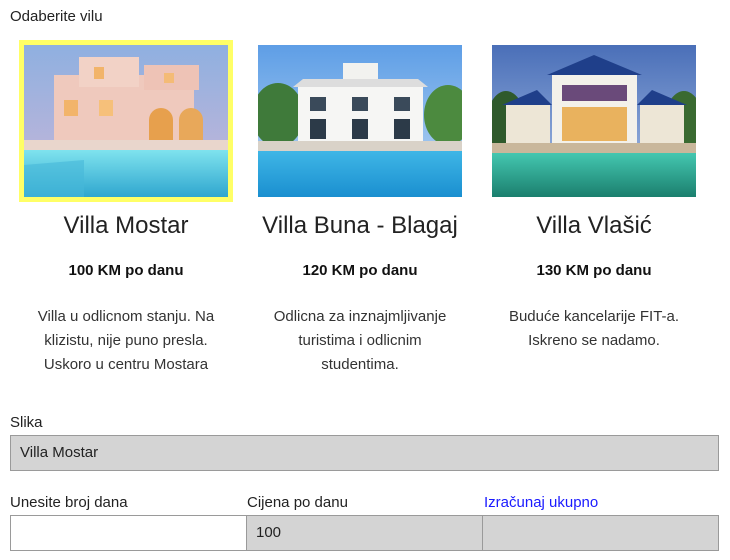 This screenshot has width=730, height=560. Describe the element at coordinates (360, 270) in the screenshot. I see `villa-price: 120 KM po danu` at that location.